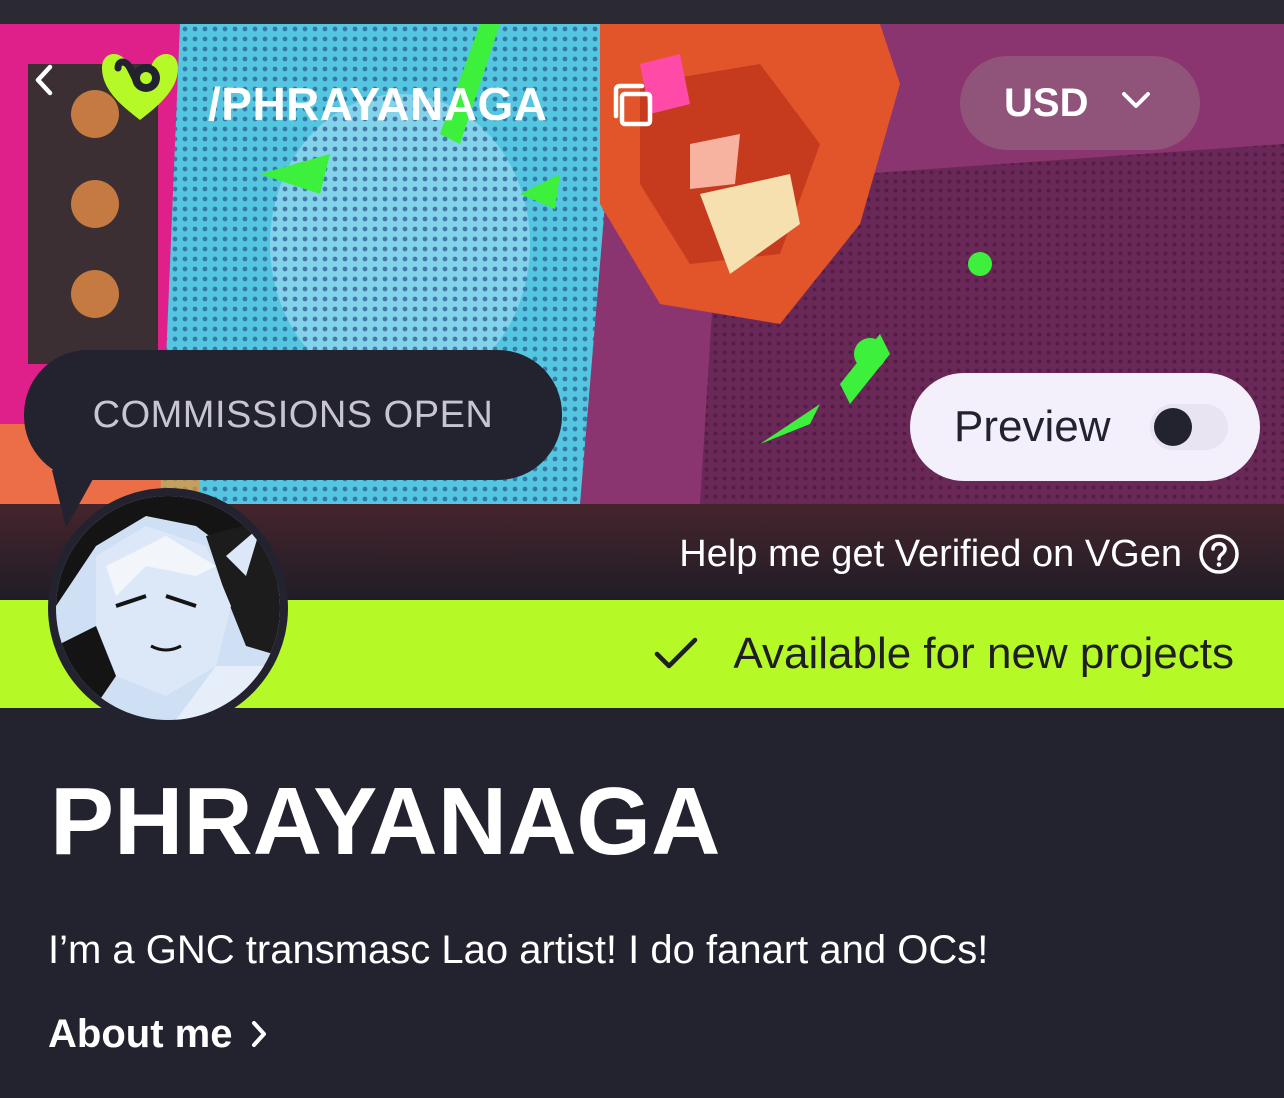 This screenshot has width=1284, height=1098. Describe the element at coordinates (378, 104) in the screenshot. I see `profile-handle: /PHRAYANAGA` at that location.